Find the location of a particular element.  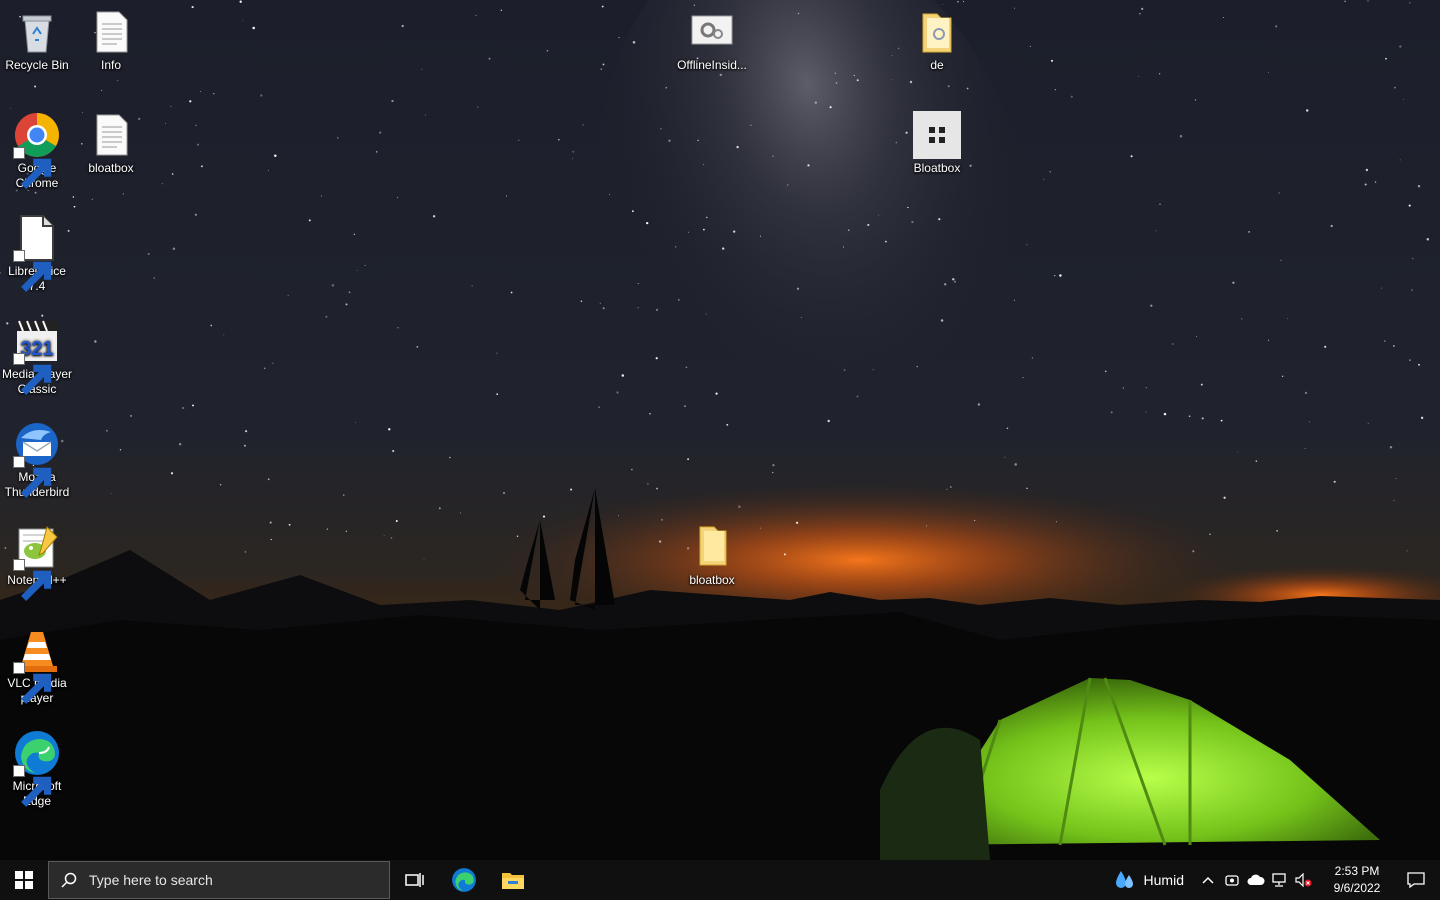

chevron-up-icon is located at coordinates (1208, 880).